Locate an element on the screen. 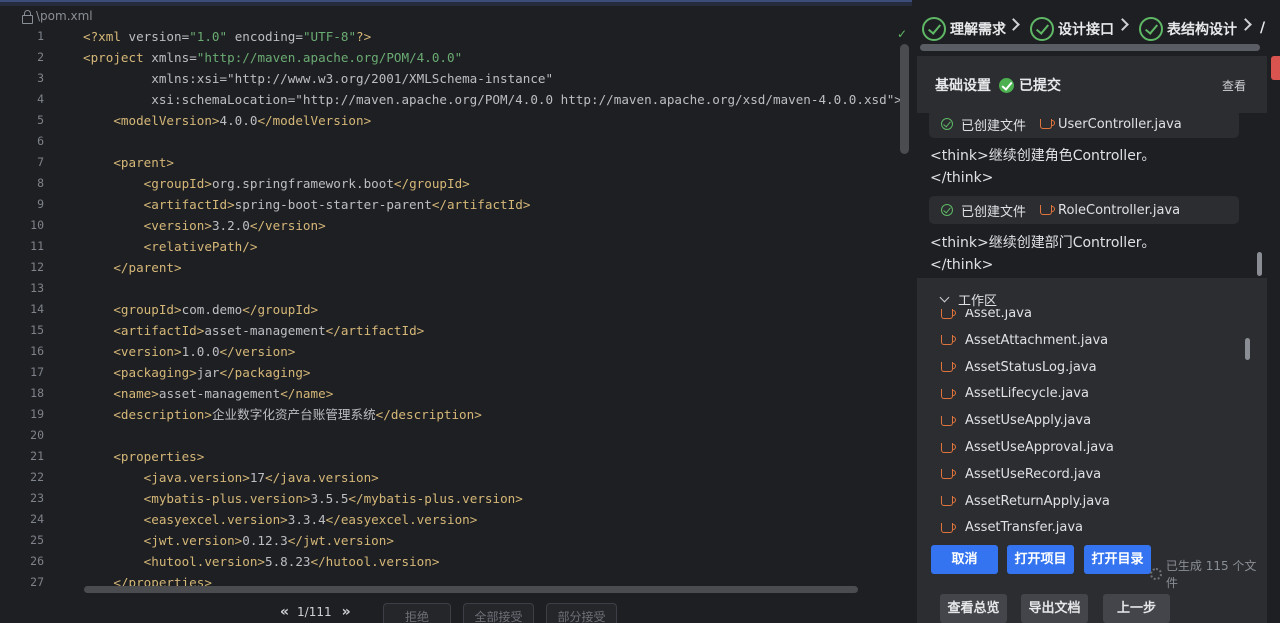 This screenshot has height=623, width=1280. workspace-file-item: AssetReturnApply.java is located at coordinates (1025, 501).